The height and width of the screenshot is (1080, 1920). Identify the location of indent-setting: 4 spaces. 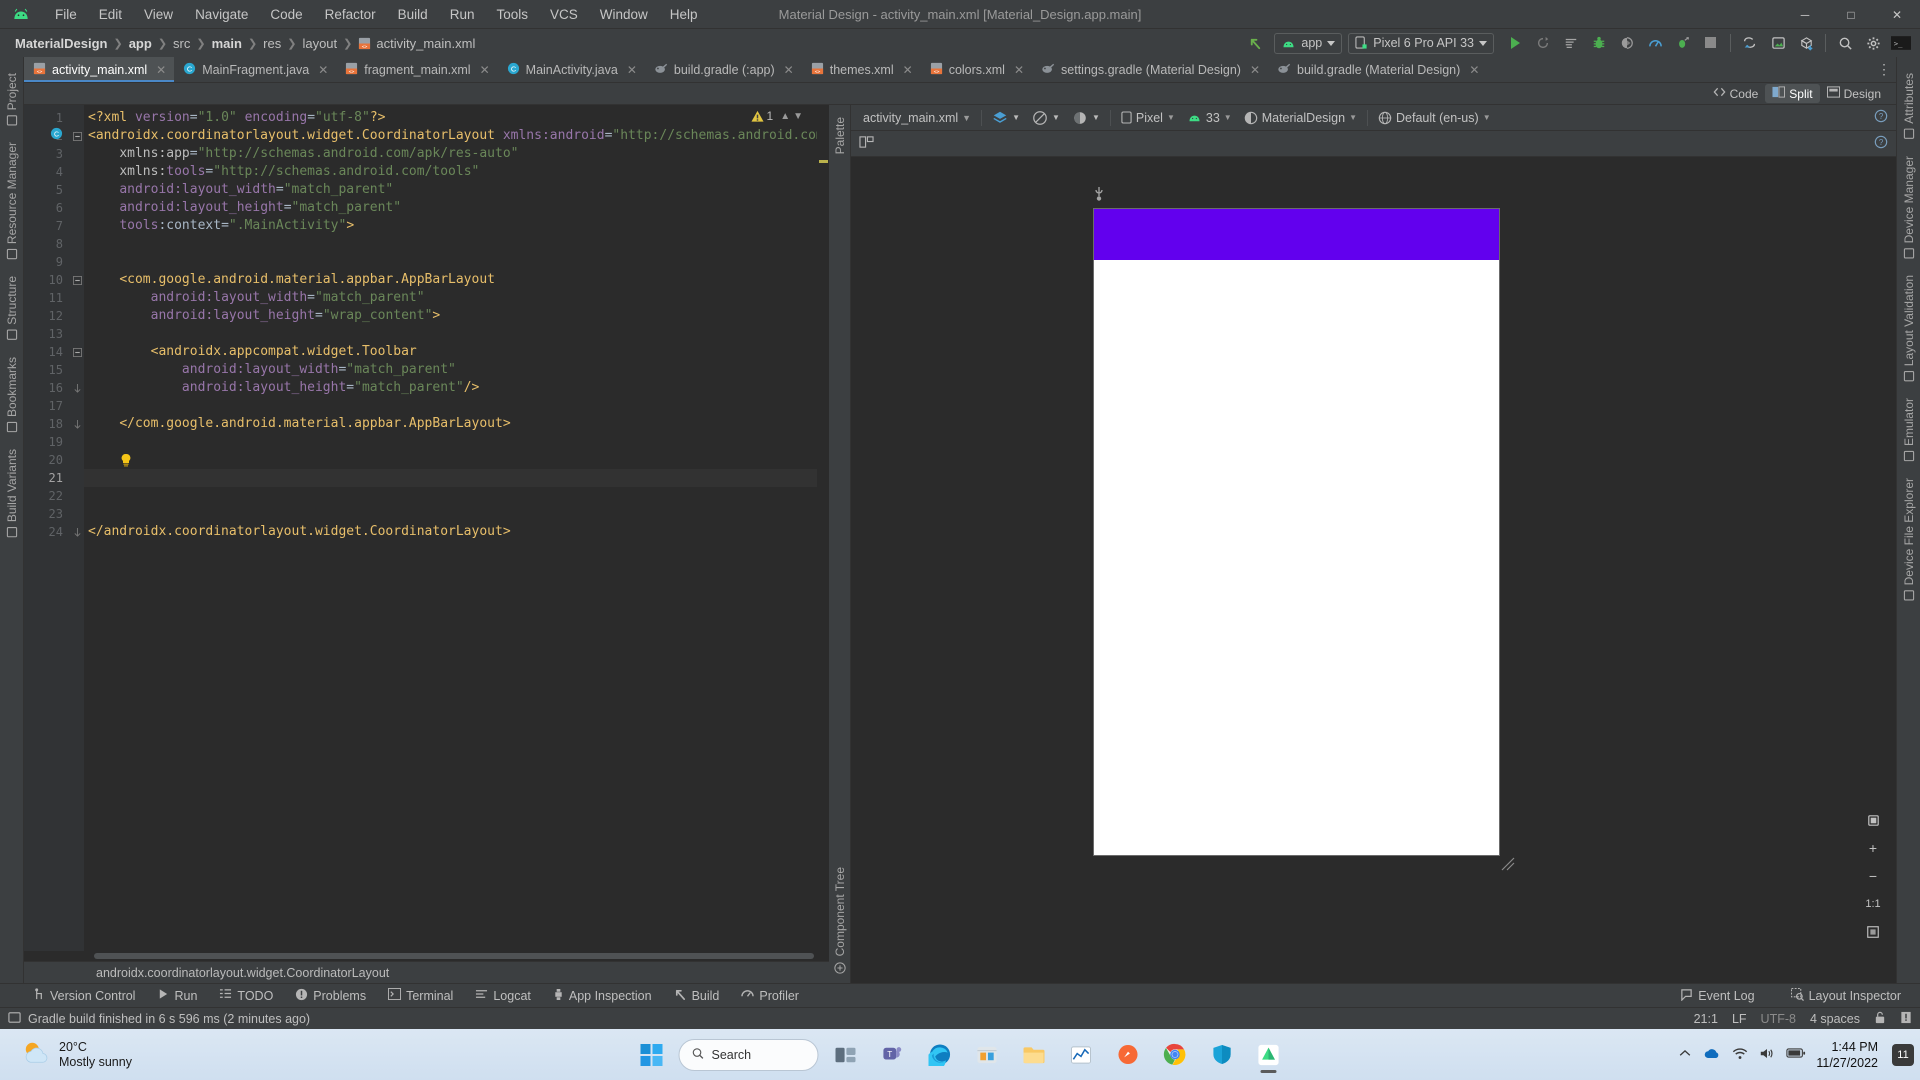
(1835, 1019).